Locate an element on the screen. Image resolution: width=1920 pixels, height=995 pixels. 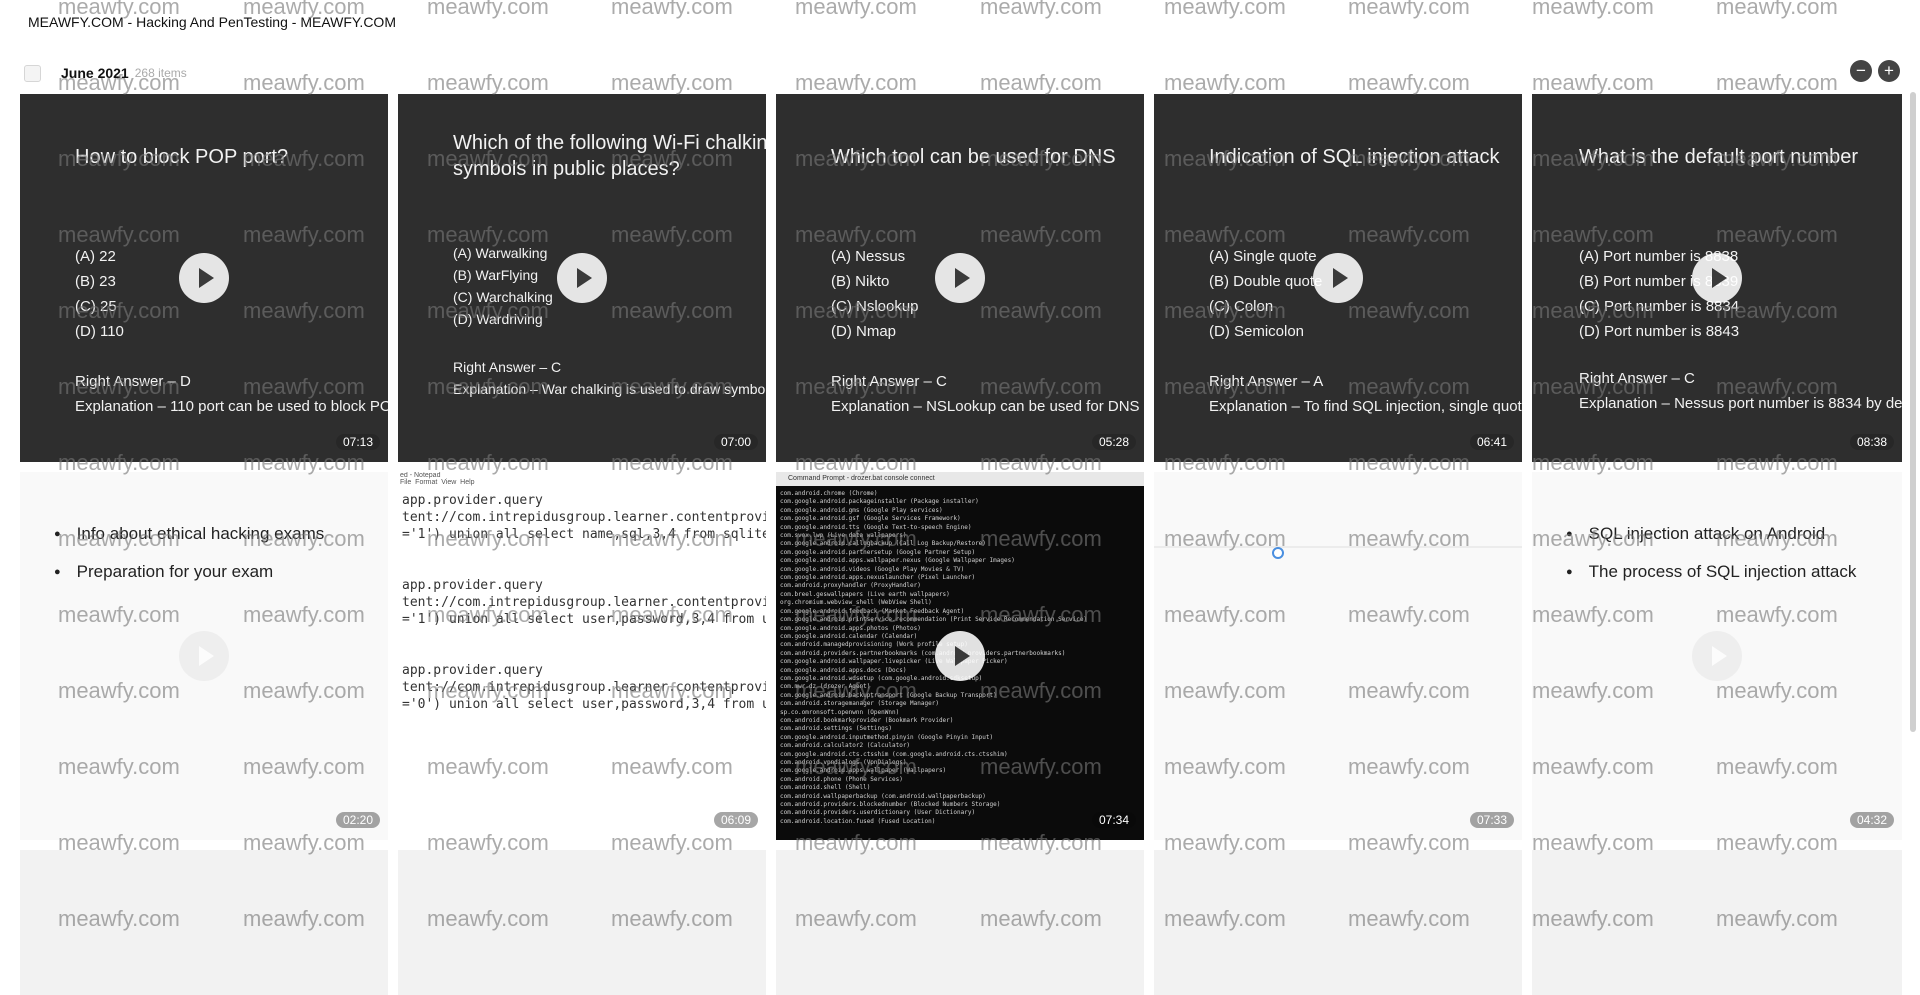
notepad-menu: ed - Notepad File Format View Help is located at coordinates (437, 479).